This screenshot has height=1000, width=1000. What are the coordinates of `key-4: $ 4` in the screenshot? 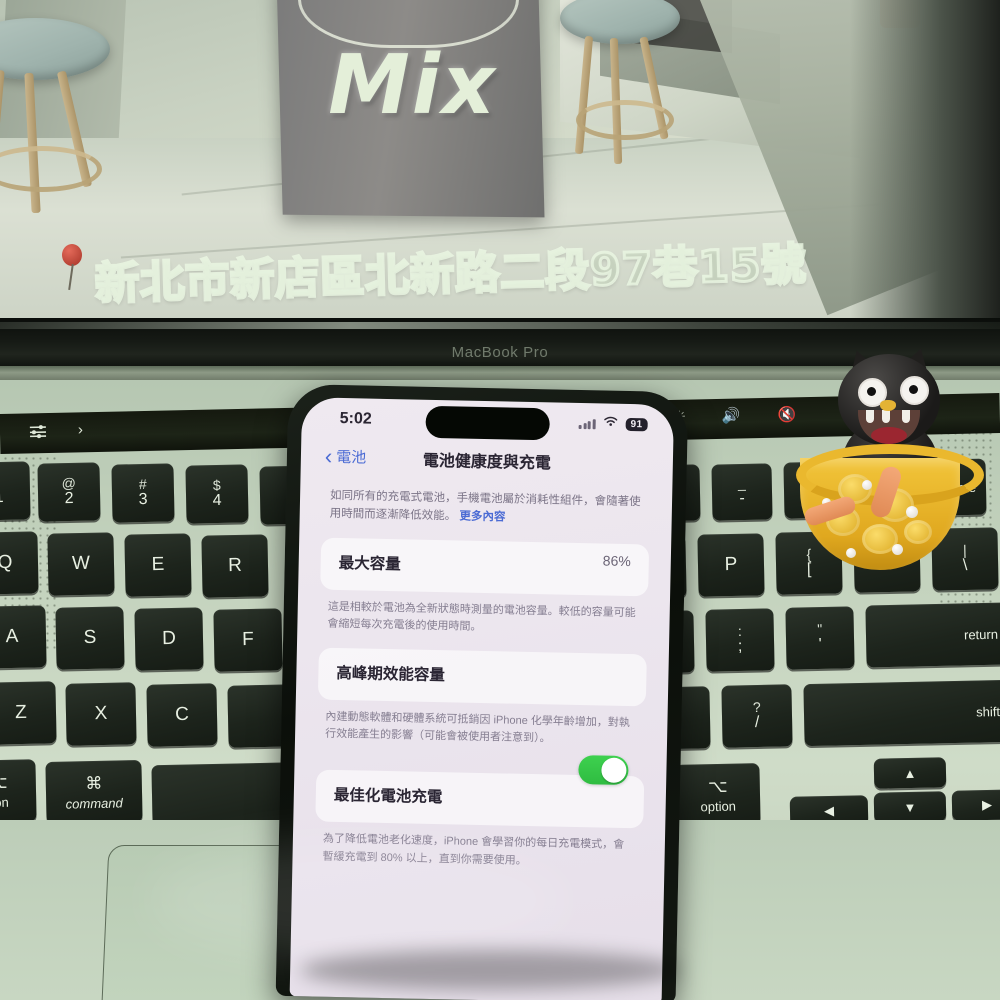 It's located at (217, 494).